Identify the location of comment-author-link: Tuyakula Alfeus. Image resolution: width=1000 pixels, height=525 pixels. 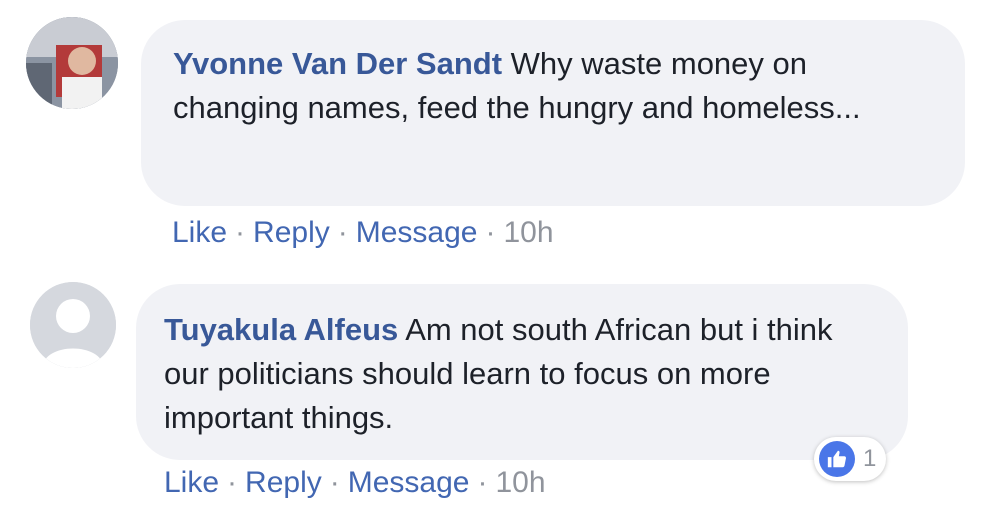
(281, 329).